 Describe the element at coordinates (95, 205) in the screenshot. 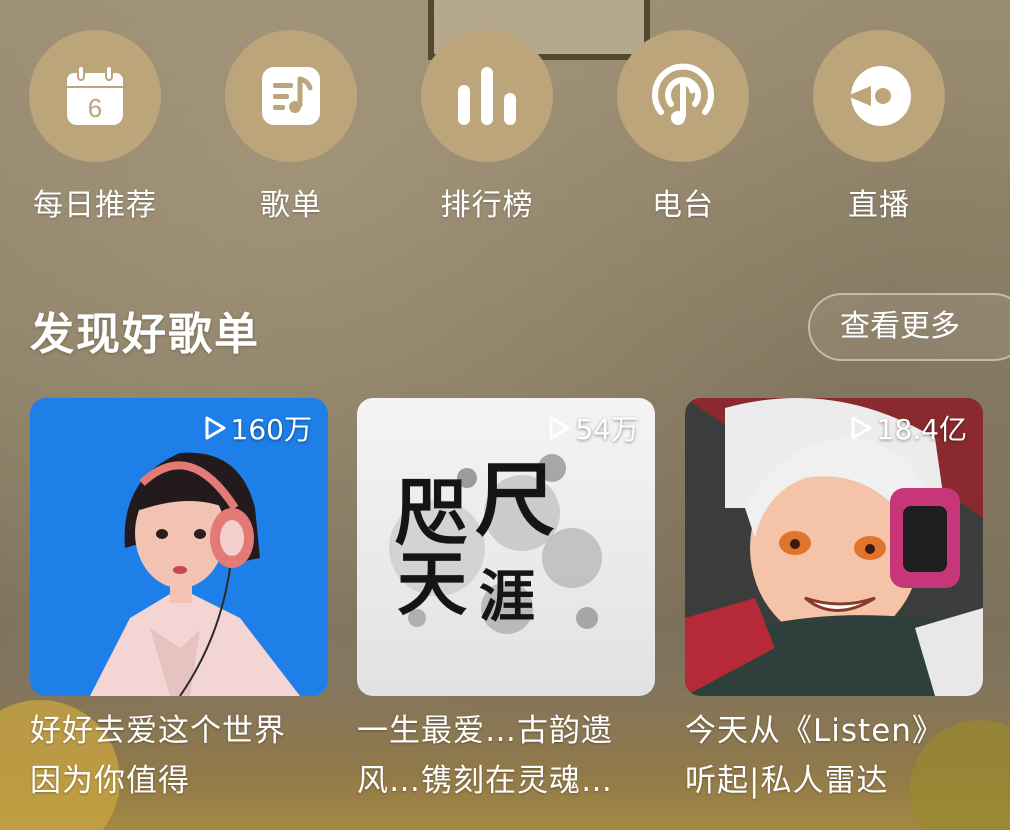

I see `nav-label: 每日推荐` at that location.